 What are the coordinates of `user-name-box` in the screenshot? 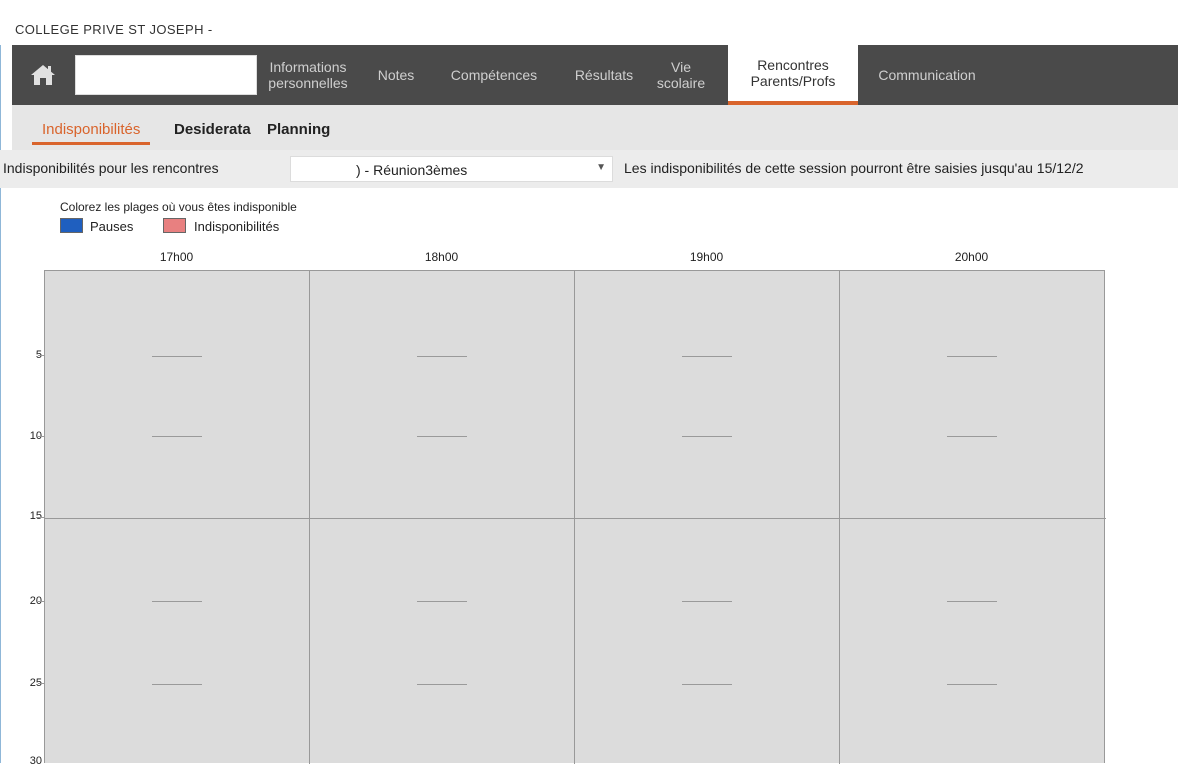 It's located at (166, 75).